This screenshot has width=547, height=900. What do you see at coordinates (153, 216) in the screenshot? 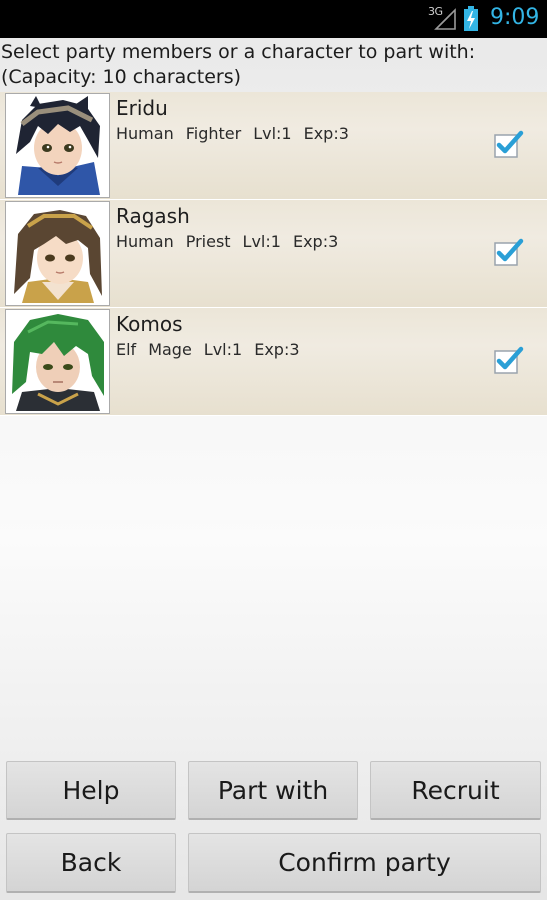
I see `character-name: Ragash` at bounding box center [153, 216].